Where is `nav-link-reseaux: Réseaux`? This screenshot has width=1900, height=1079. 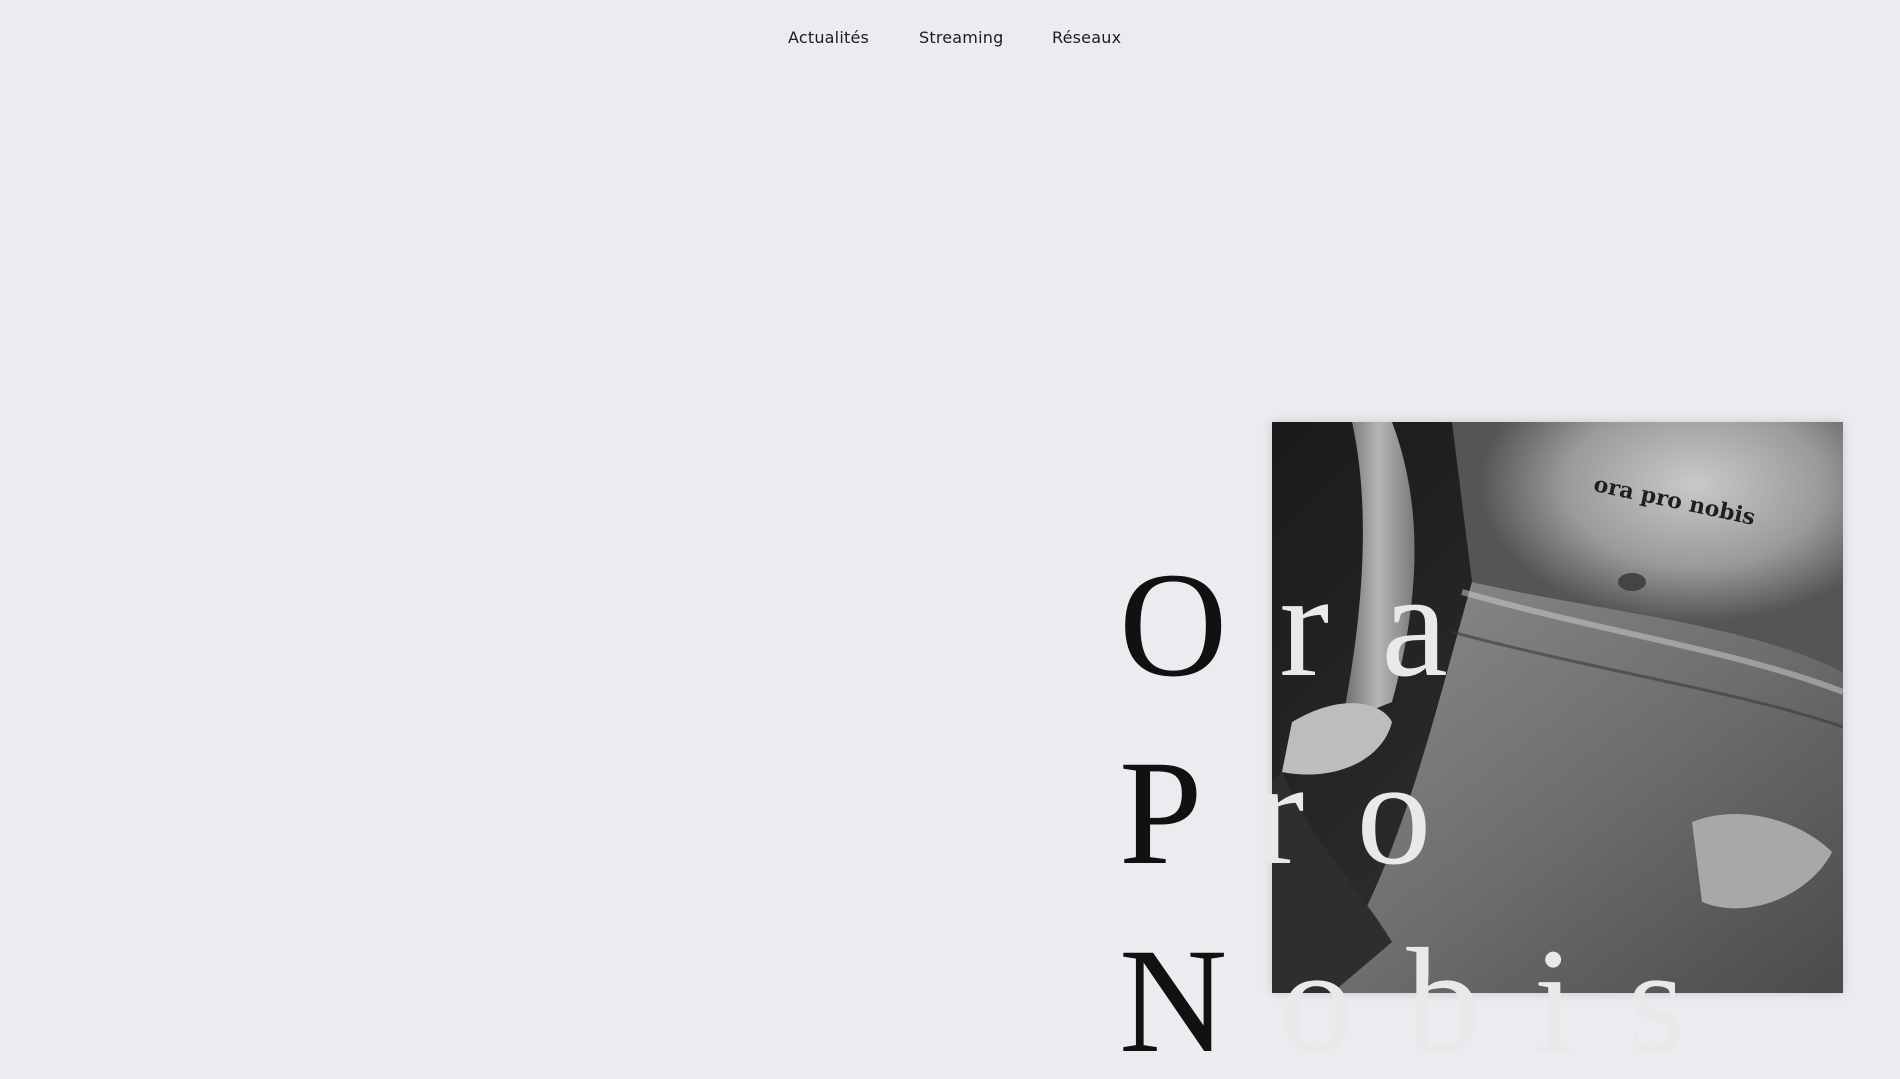
nav-link-reseaux: Réseaux is located at coordinates (1086, 37).